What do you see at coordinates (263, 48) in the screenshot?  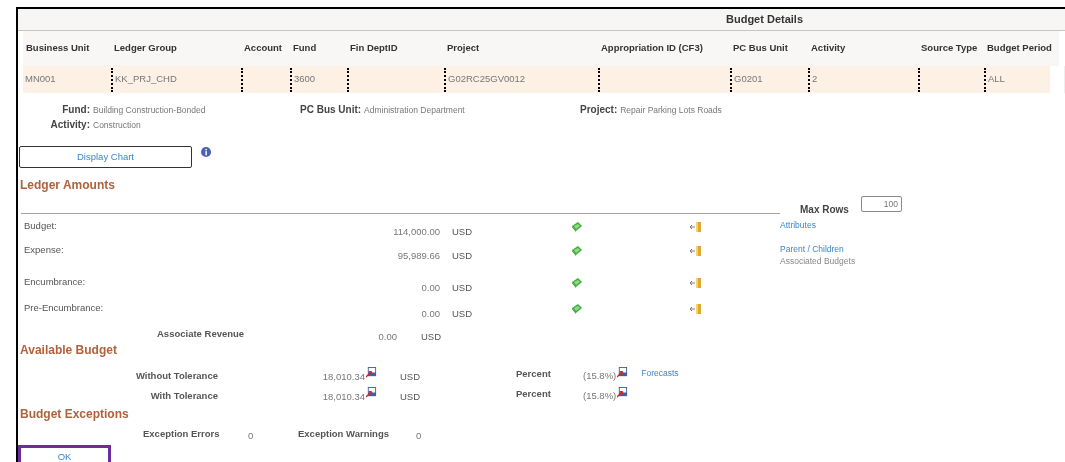 I see `column-header: Account` at bounding box center [263, 48].